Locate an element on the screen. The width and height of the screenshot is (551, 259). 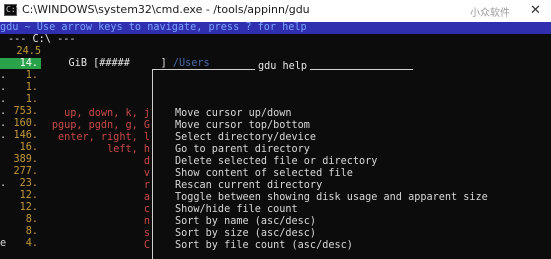
help-description: Show/hide file count is located at coordinates (236, 209).